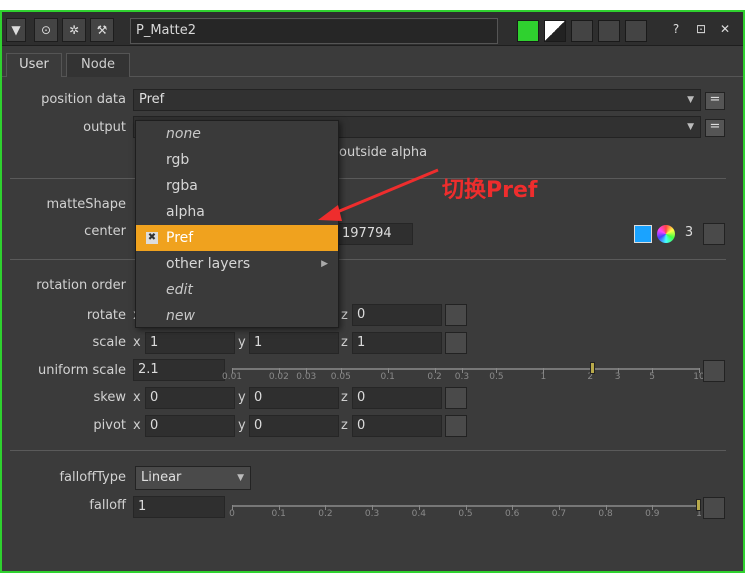 The width and height of the screenshot is (745, 573). I want to click on annotation-text: 切换Pref, so click(490, 190).